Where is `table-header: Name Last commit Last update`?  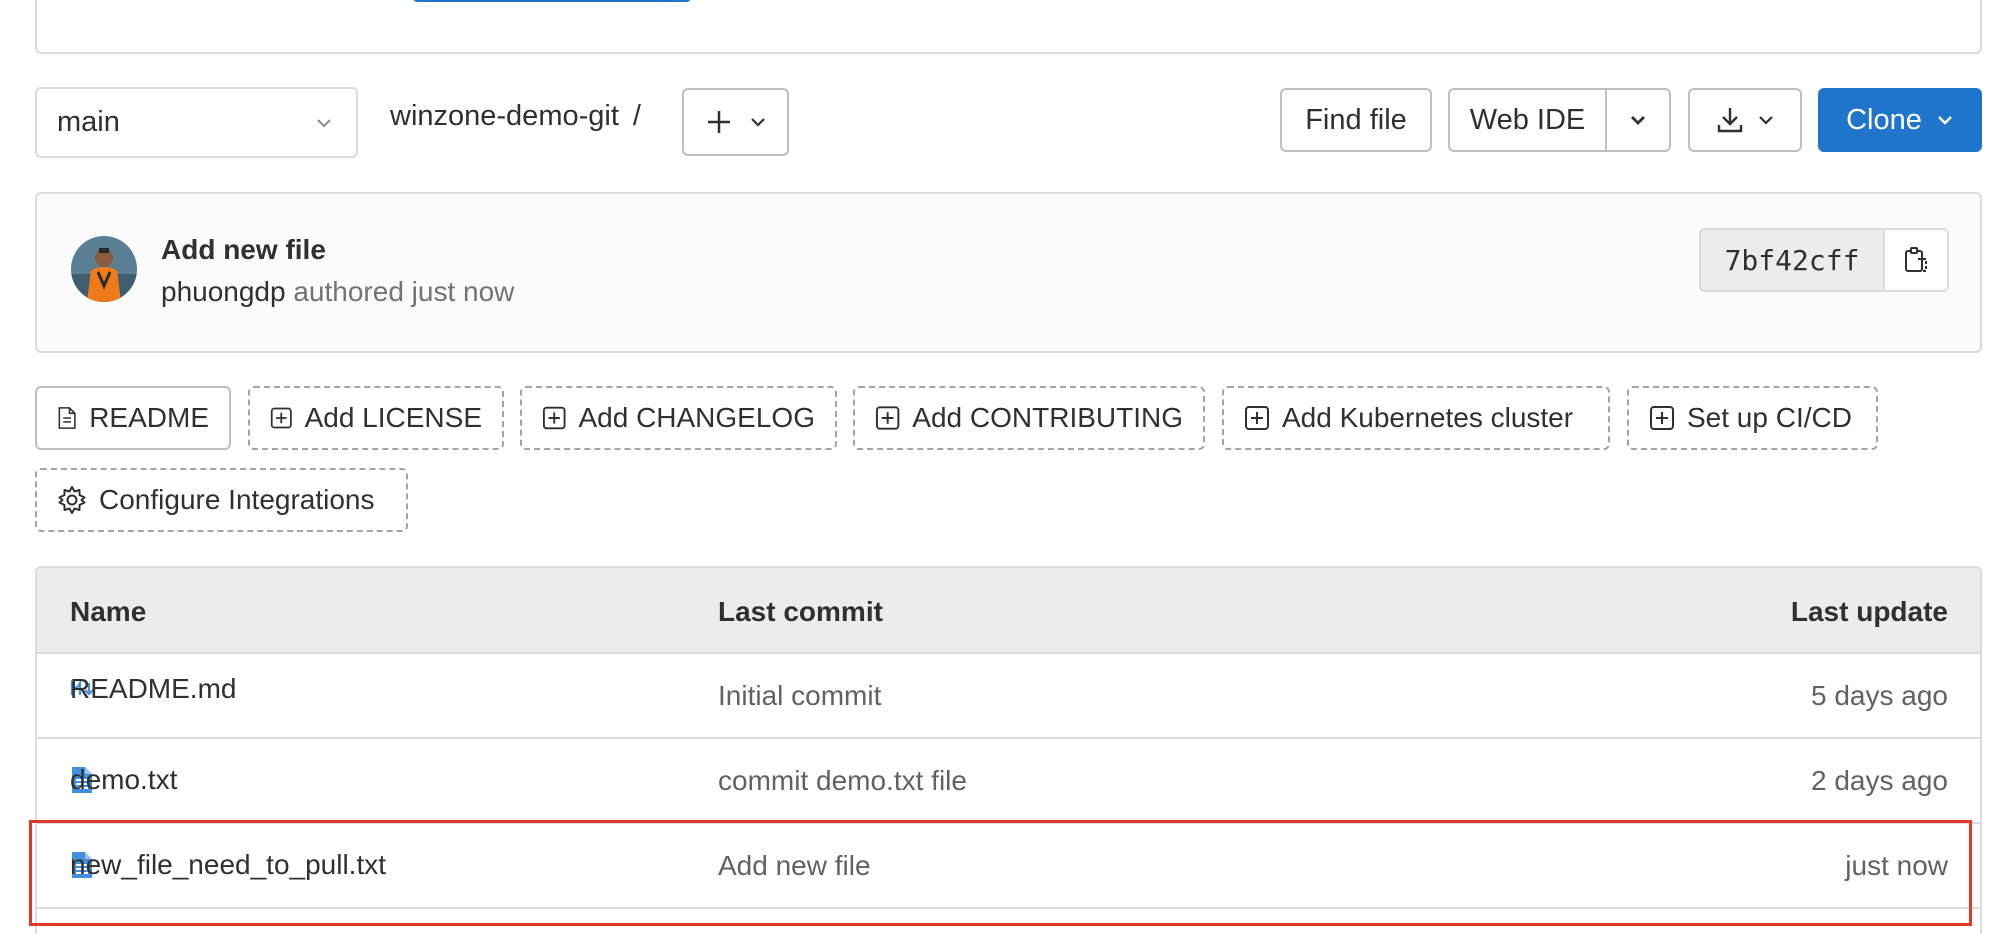 table-header: Name Last commit Last update is located at coordinates (1008, 611).